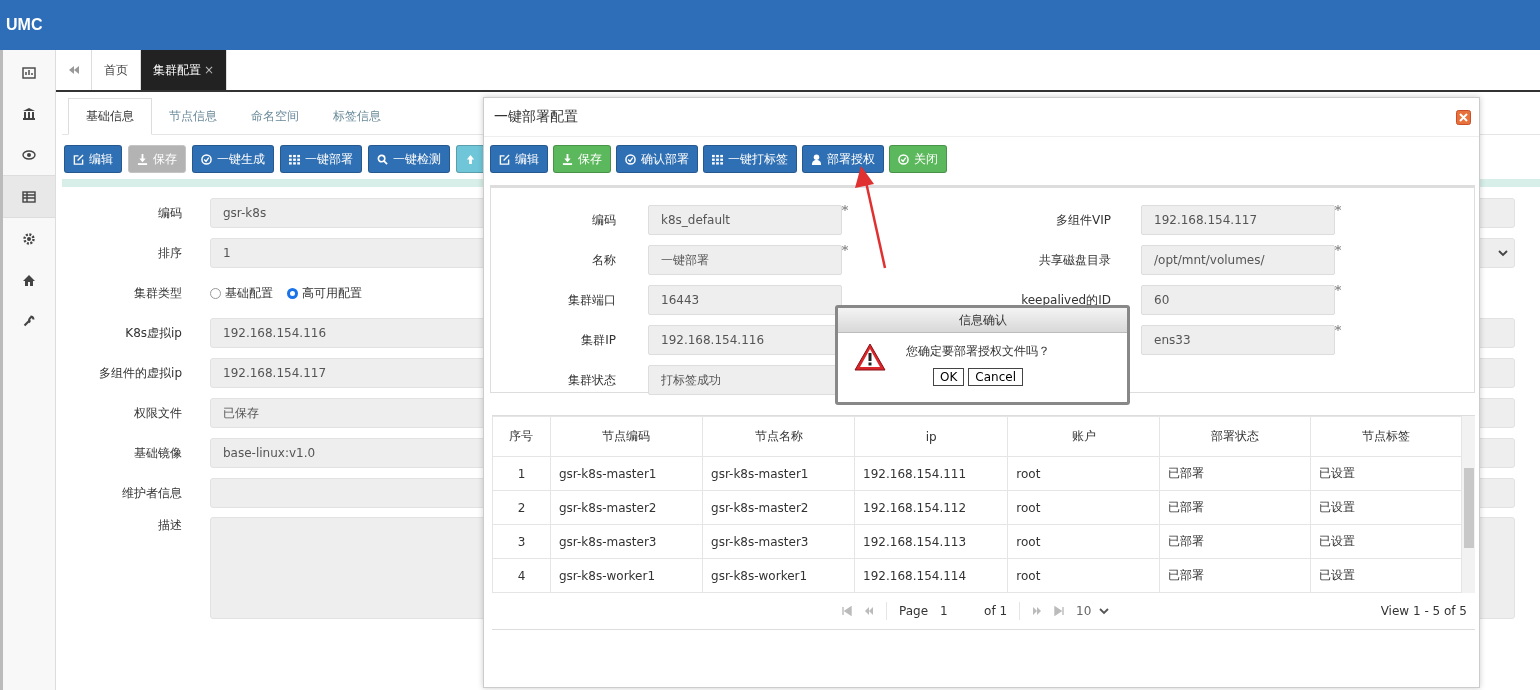 This screenshot has width=1540, height=690. I want to click on record-summary: View 1 - 5 of 5, so click(1423, 611).